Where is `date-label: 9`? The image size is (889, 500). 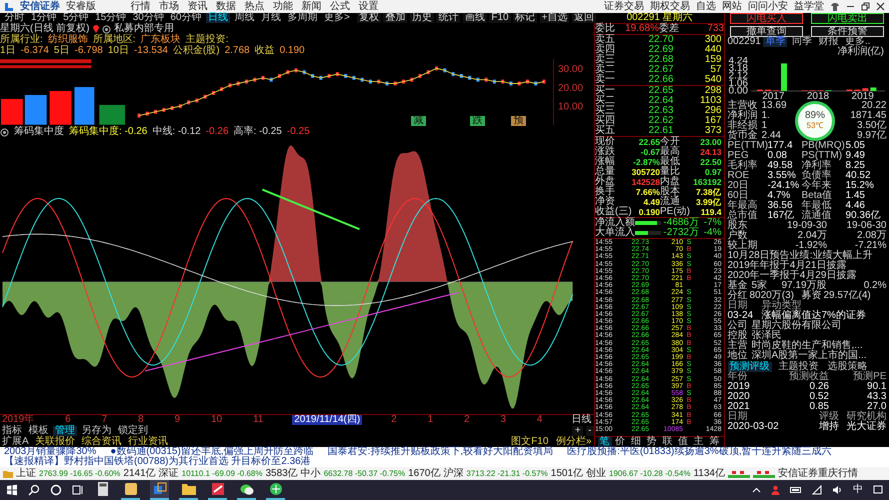
date-label: 9 is located at coordinates (177, 420).